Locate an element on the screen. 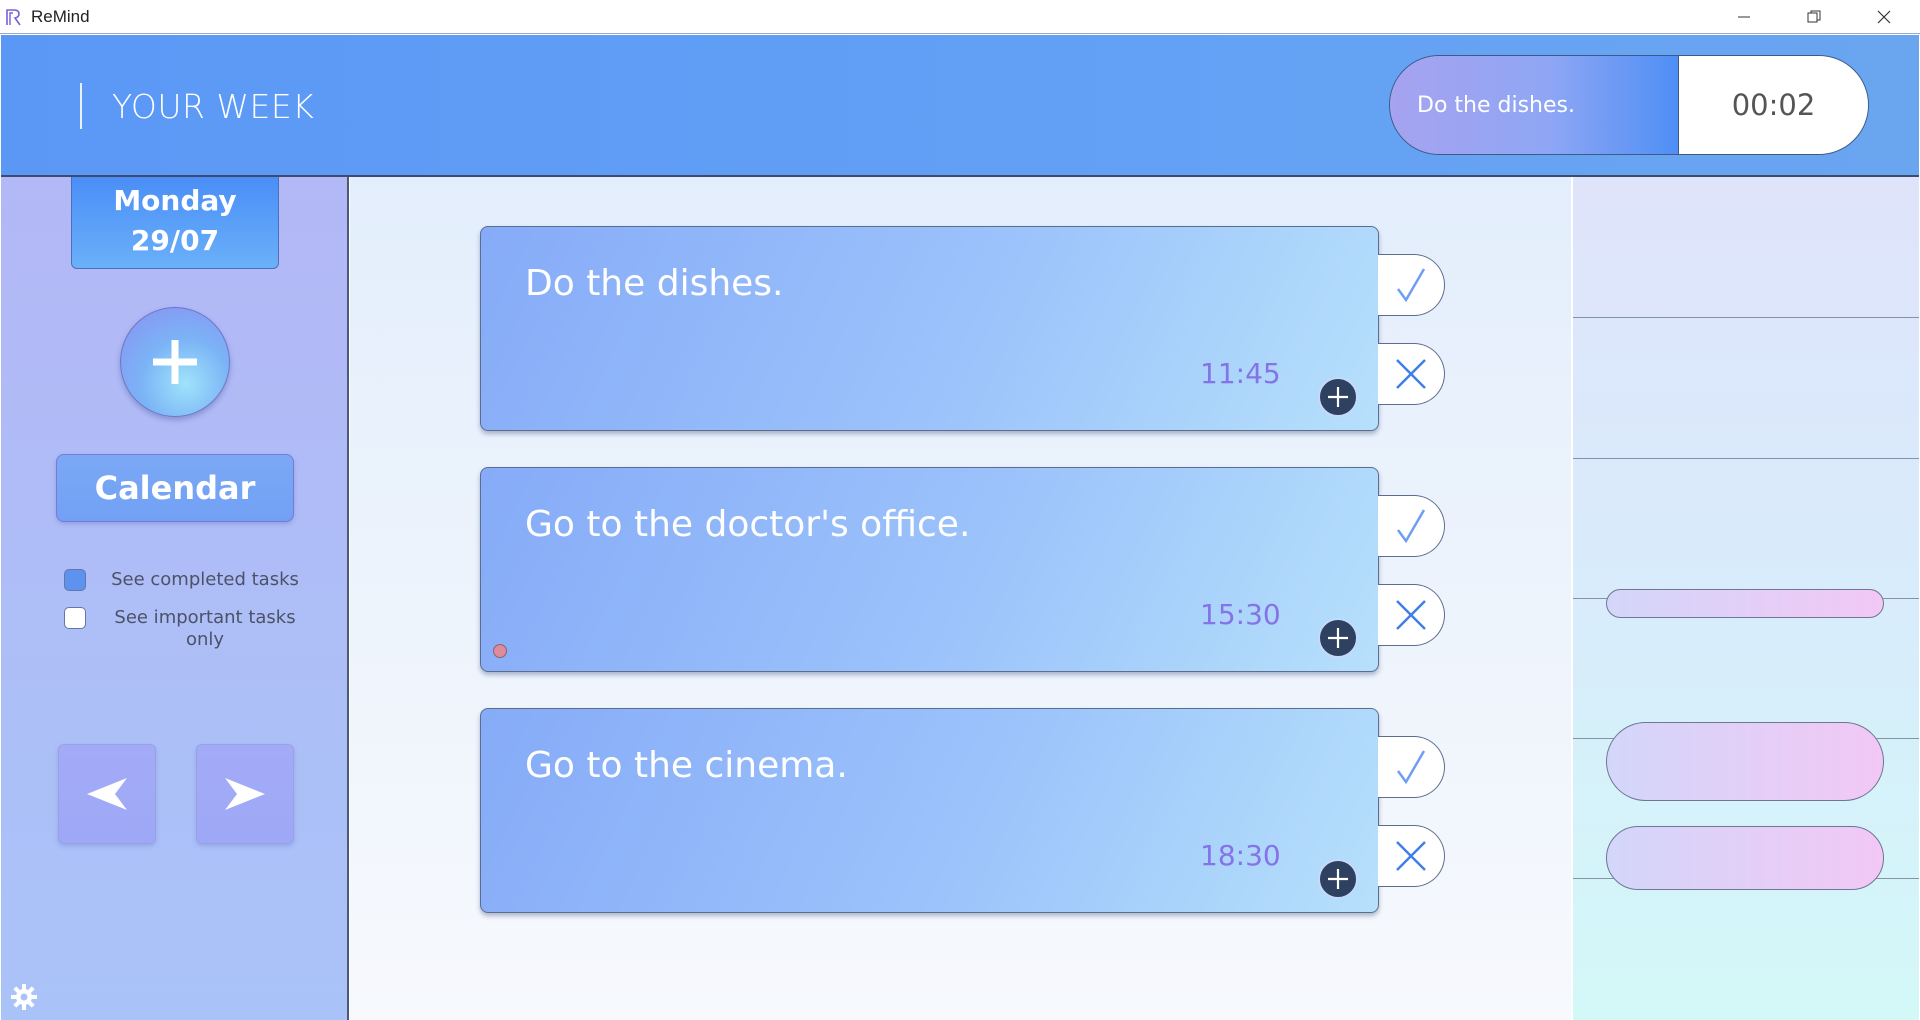  close-button is located at coordinates (1884, 17).